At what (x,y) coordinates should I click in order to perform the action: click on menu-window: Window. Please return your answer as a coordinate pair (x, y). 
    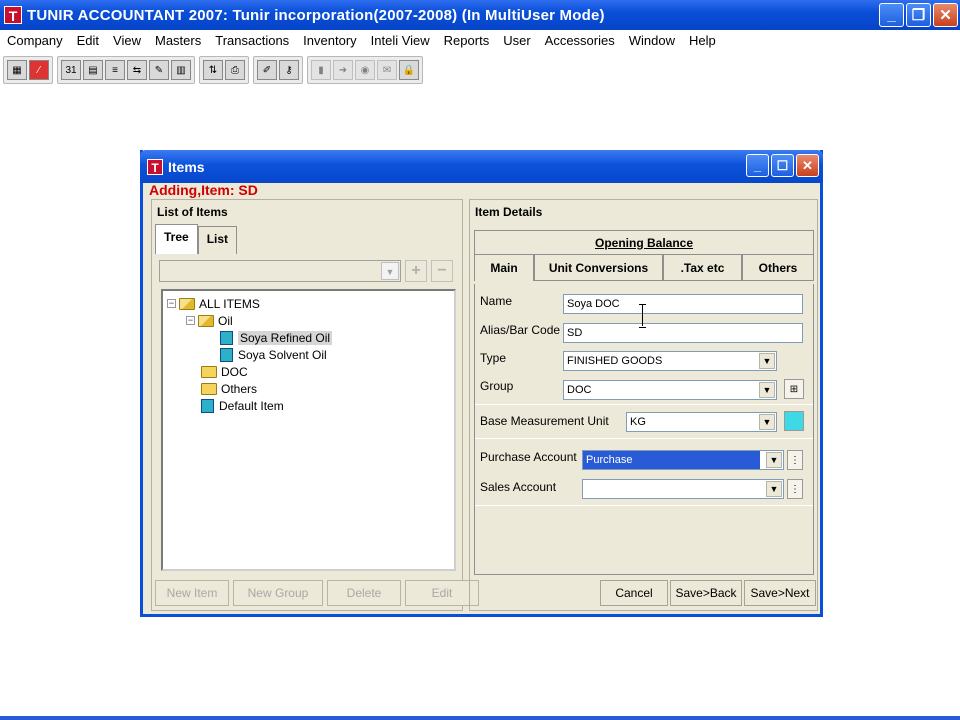
    Looking at the image, I should click on (652, 41).